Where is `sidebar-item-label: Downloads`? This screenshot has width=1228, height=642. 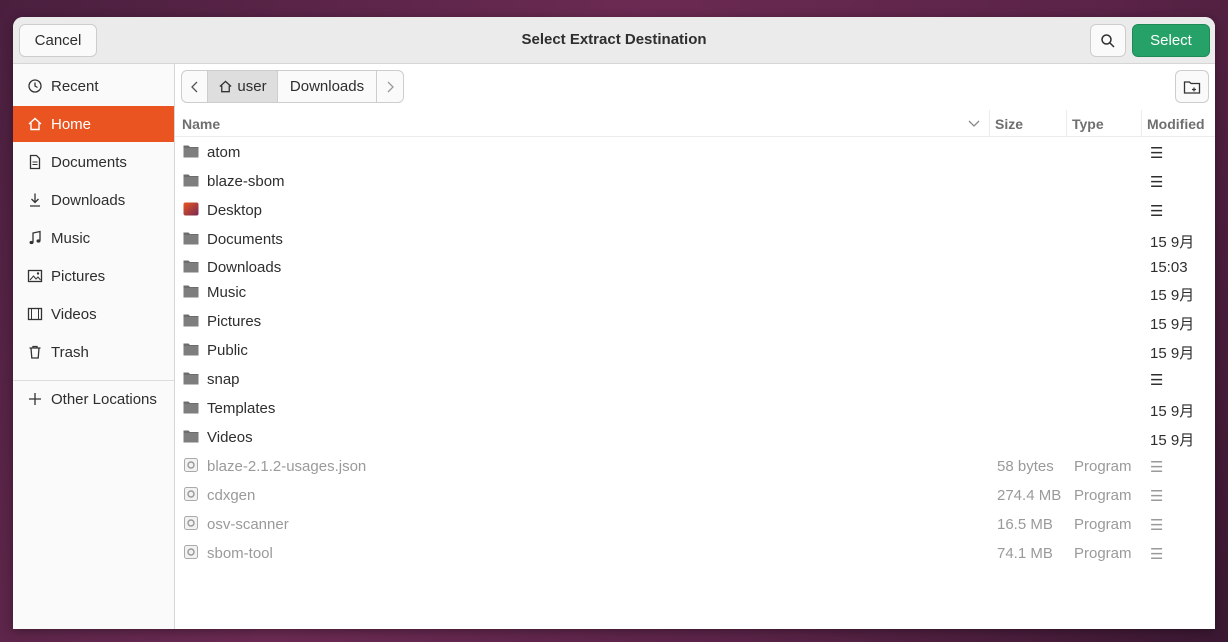 sidebar-item-label: Downloads is located at coordinates (88, 200).